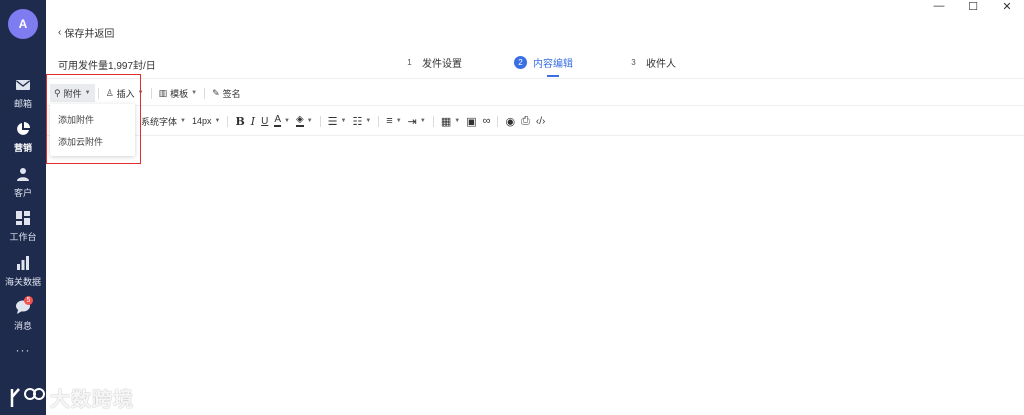 This screenshot has height=415, width=1024. I want to click on active-tab-indicator, so click(553, 76).